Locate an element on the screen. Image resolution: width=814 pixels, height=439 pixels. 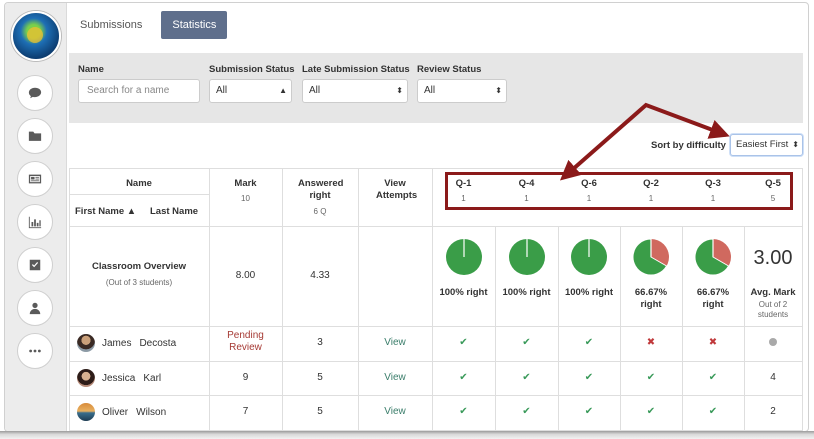
student-name-cell: Jessica Karl is located at coordinates (142, 378).